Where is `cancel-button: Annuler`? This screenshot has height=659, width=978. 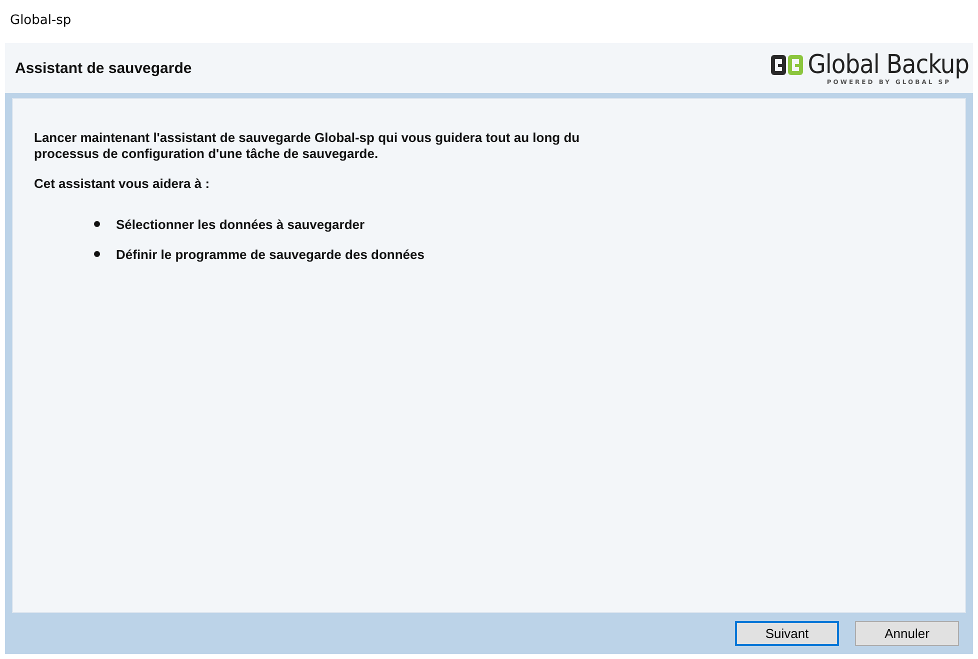
cancel-button: Annuler is located at coordinates (907, 633).